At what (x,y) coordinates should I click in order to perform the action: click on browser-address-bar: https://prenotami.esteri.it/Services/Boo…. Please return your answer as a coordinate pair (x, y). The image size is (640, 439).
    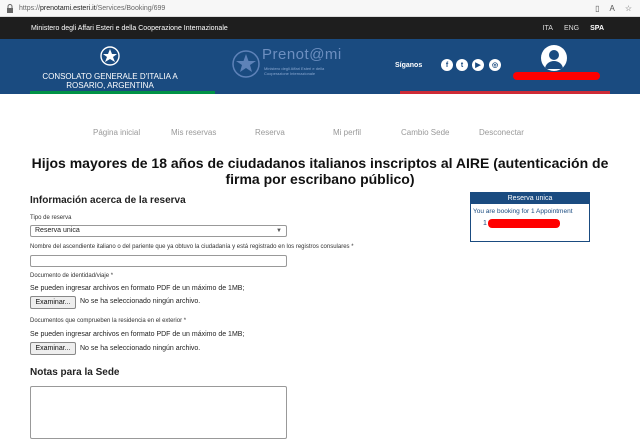
    Looking at the image, I should click on (320, 8).